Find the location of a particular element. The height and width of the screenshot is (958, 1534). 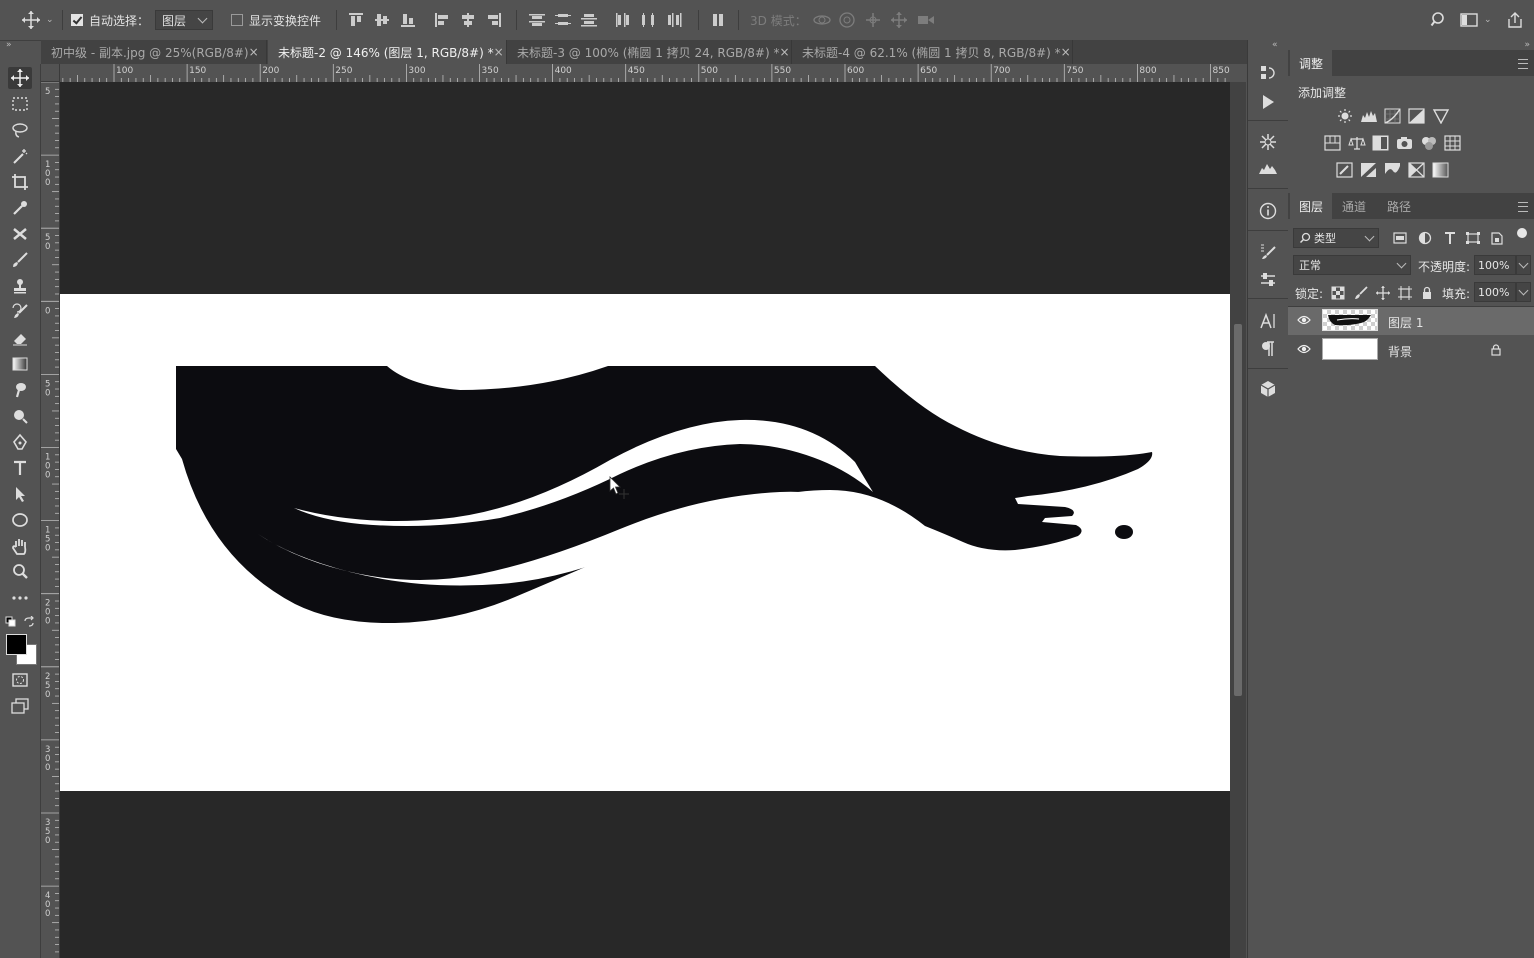

distribute-left-button is located at coordinates (623, 20).